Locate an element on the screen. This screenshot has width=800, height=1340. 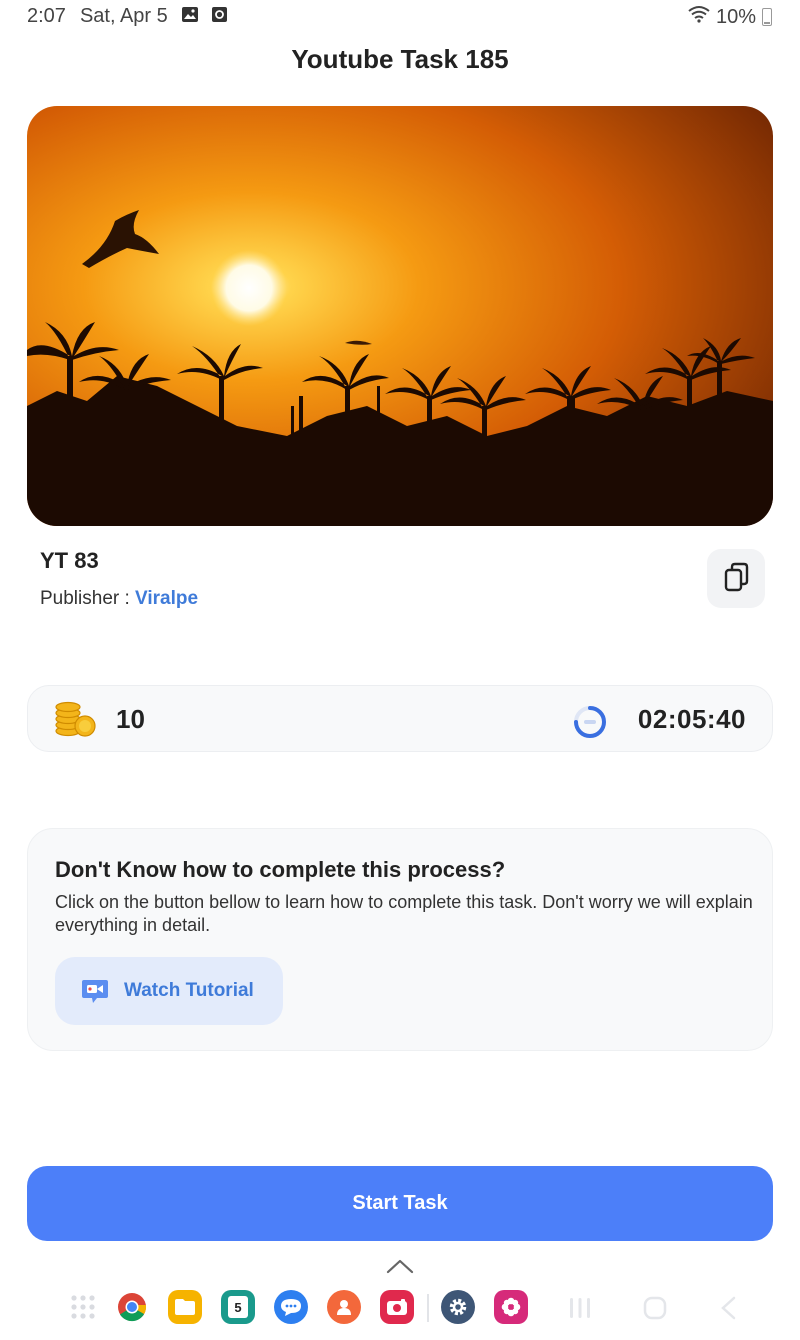
battery-icon is located at coordinates (767, 17).